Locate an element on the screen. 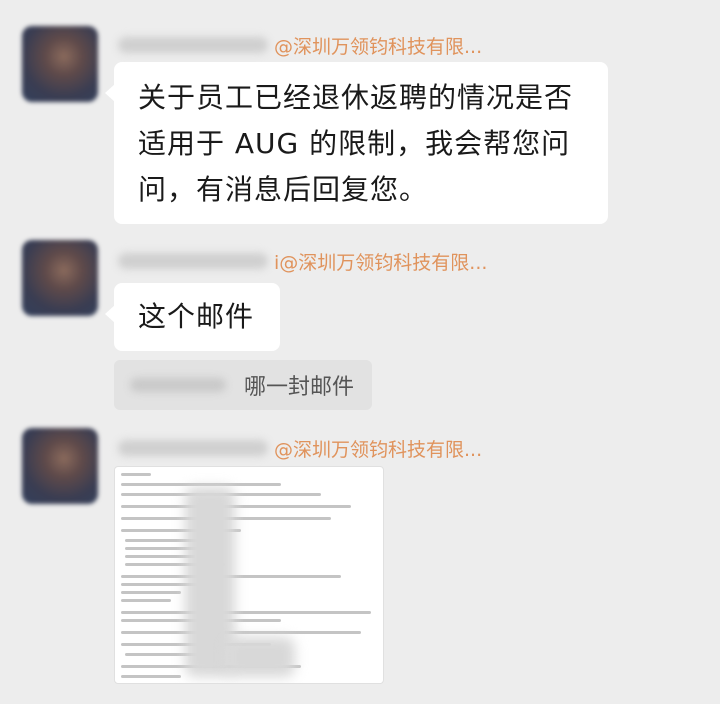 The width and height of the screenshot is (720, 704). message-bubble: 这个邮件 is located at coordinates (192, 317).